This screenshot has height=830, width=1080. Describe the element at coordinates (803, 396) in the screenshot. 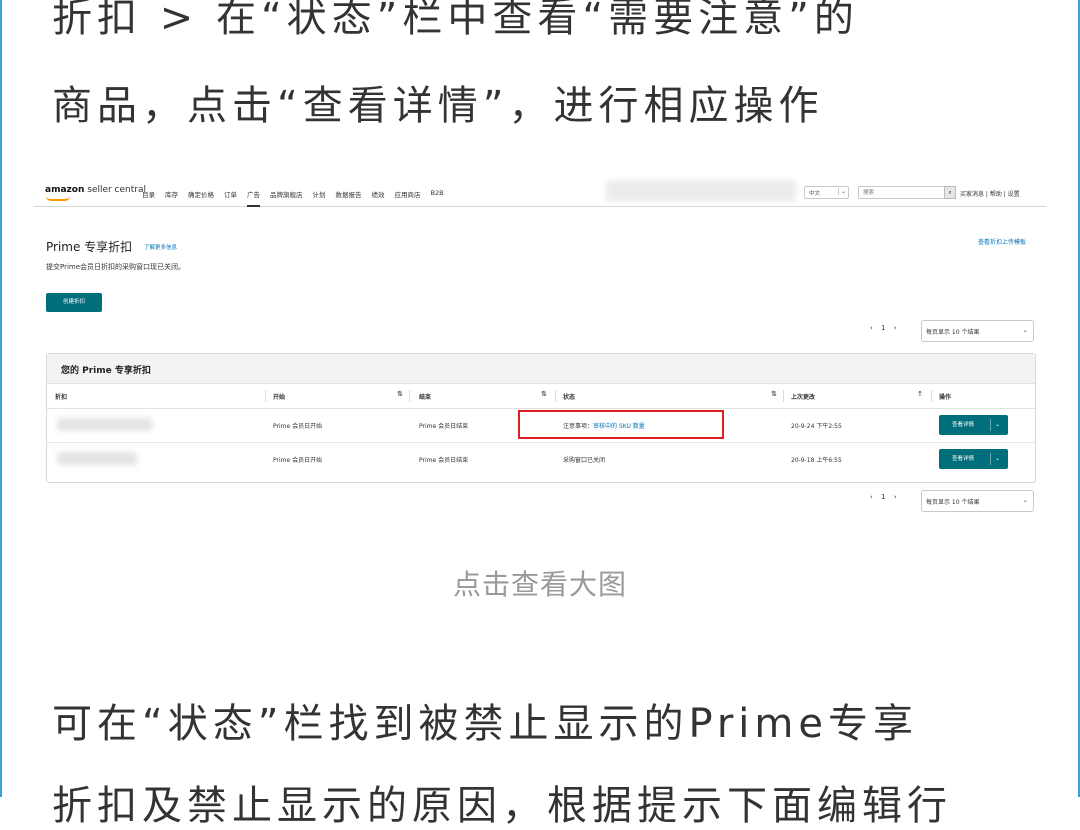

I see `column-header-last-updated: 上次更改` at that location.